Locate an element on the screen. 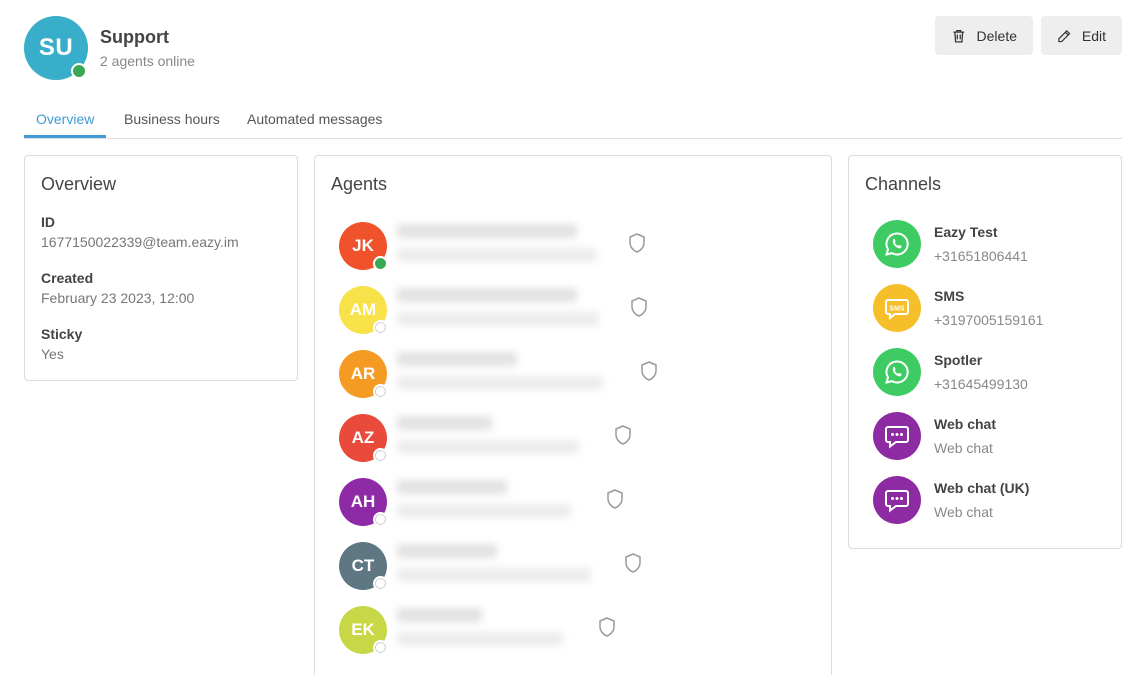 The height and width of the screenshot is (675, 1142). agent-row: AZ is located at coordinates (574, 438).